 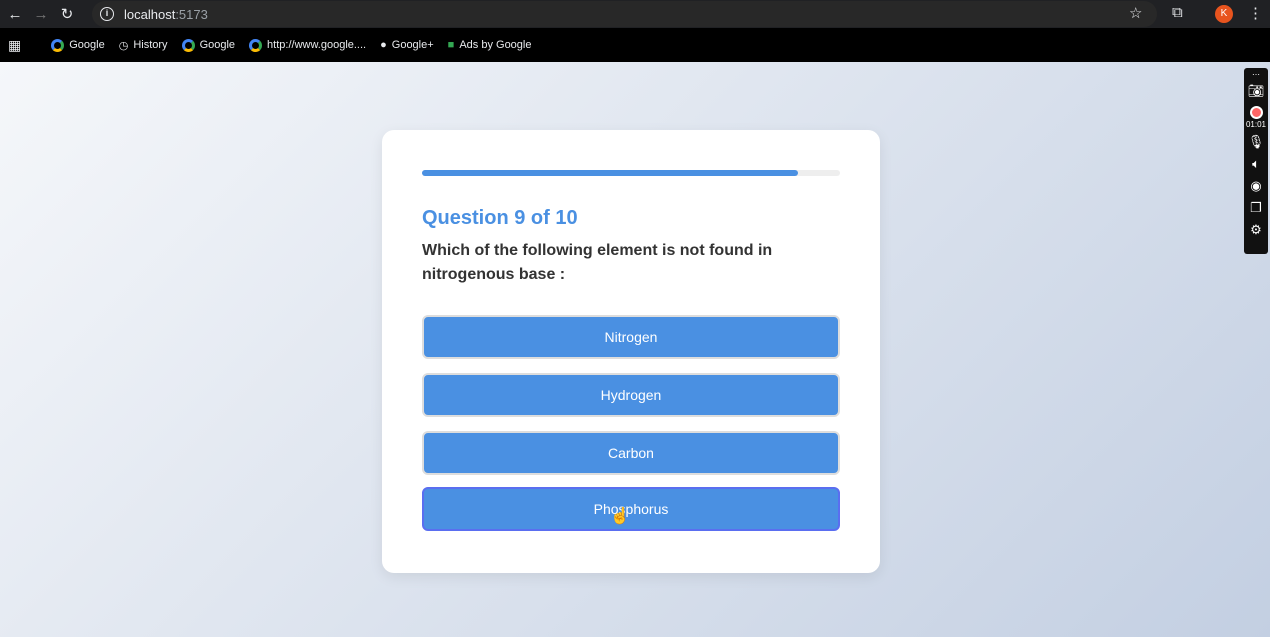 I want to click on extensions-icon: ⧉, so click(x=1177, y=12).